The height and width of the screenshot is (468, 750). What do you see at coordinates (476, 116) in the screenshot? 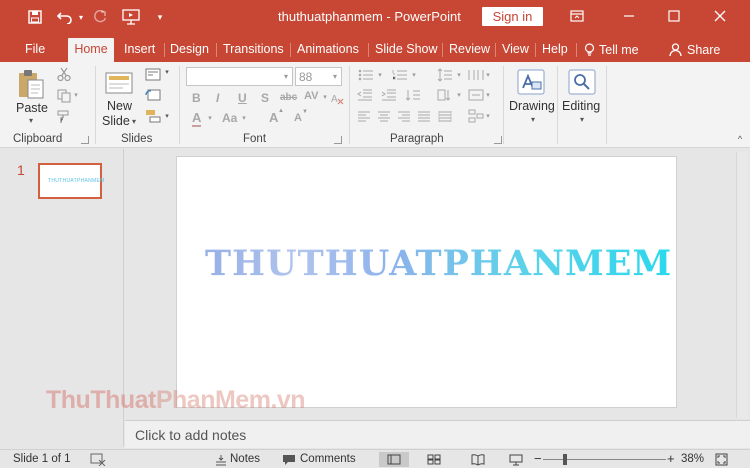
I see `smartart-icon` at bounding box center [476, 116].